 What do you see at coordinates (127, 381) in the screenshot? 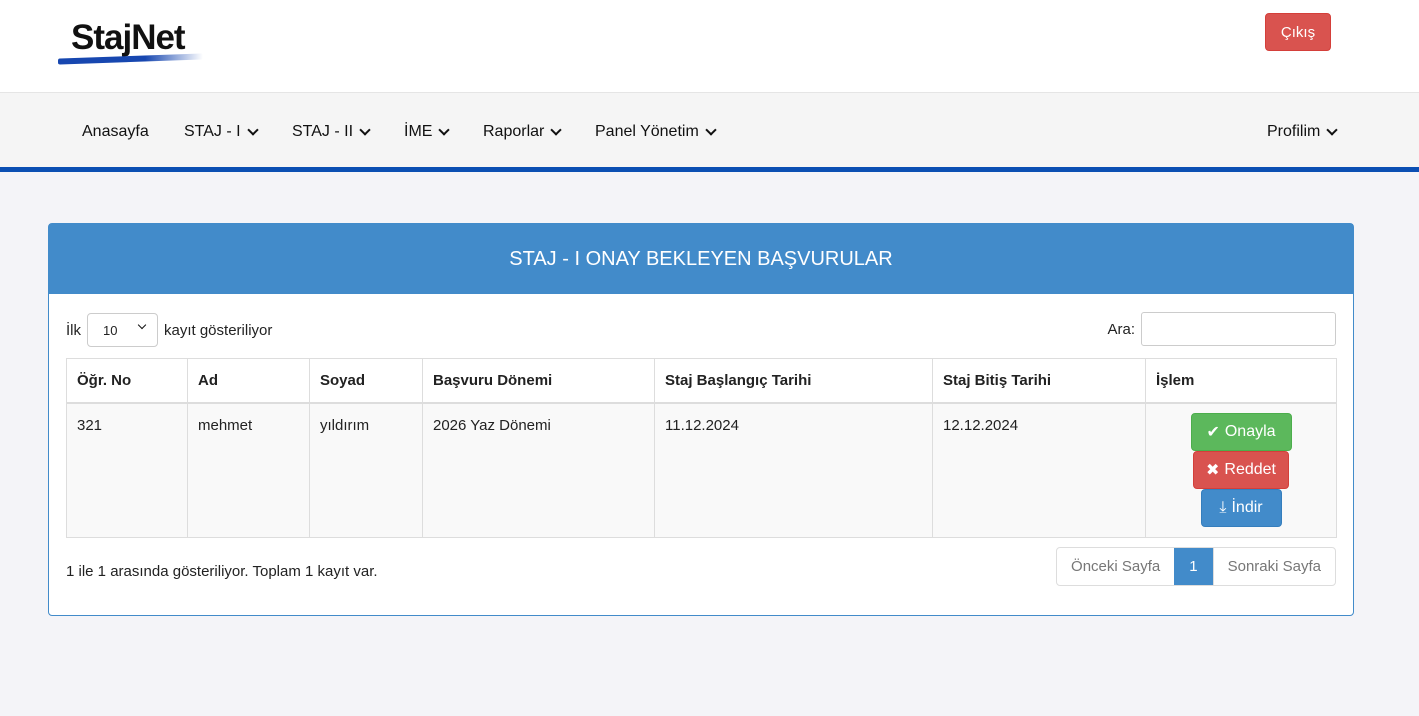
I see `col-ogr-no: Öğr. No` at bounding box center [127, 381].